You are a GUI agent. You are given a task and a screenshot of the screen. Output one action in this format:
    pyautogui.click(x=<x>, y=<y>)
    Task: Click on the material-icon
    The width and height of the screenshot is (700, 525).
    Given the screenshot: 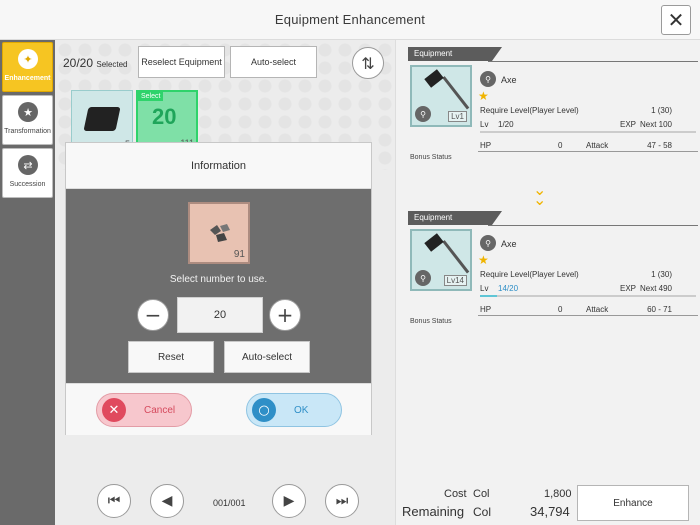 What is the action you would take?
    pyautogui.click(x=102, y=119)
    